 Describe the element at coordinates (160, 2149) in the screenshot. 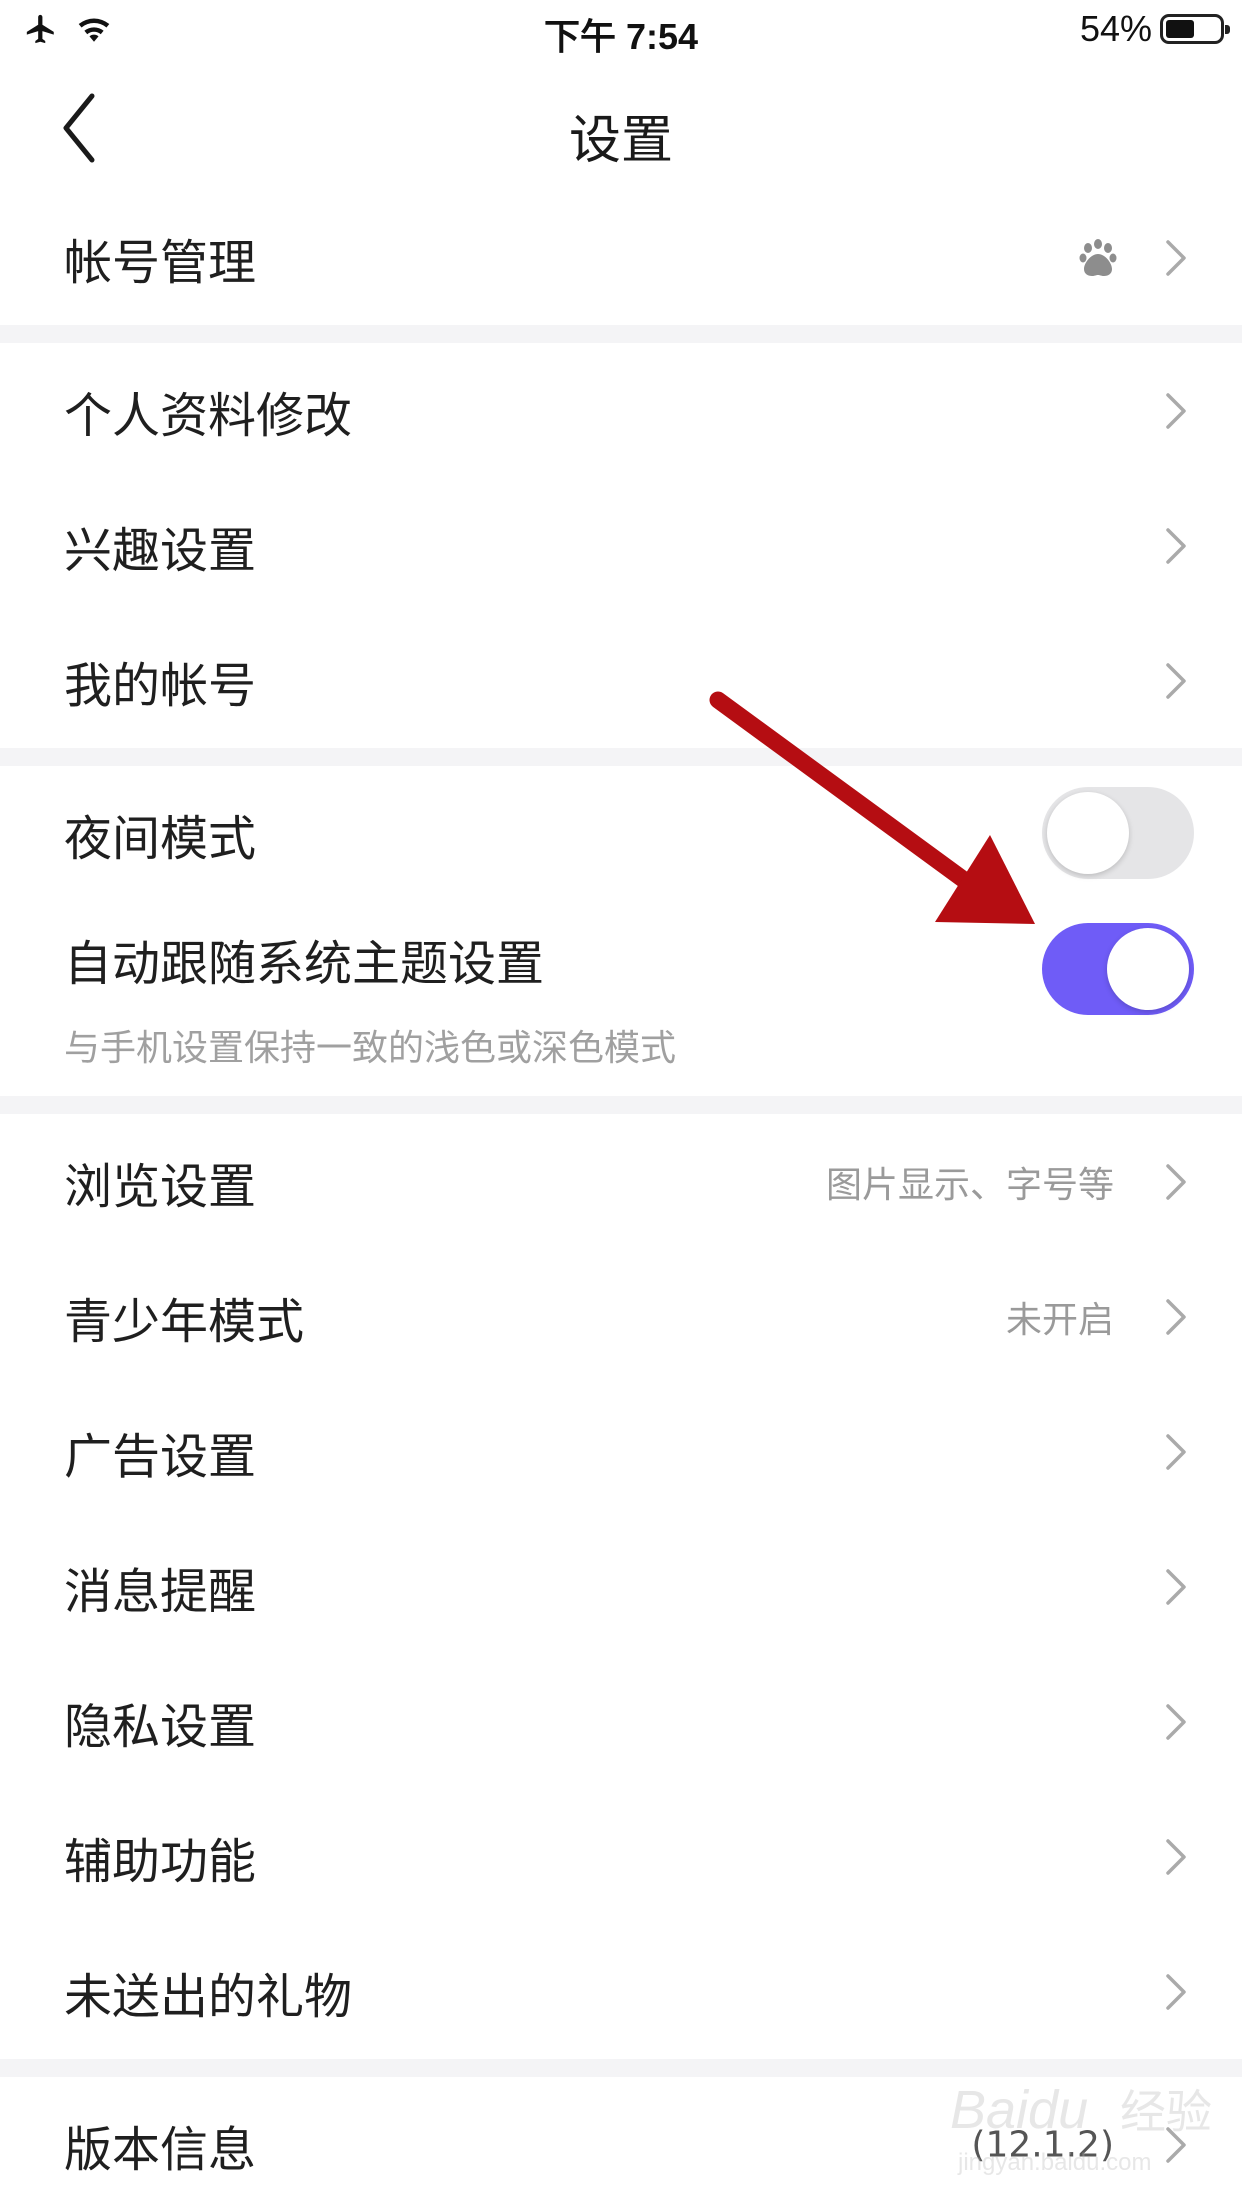

I see `version-info-label: 版本信息` at that location.